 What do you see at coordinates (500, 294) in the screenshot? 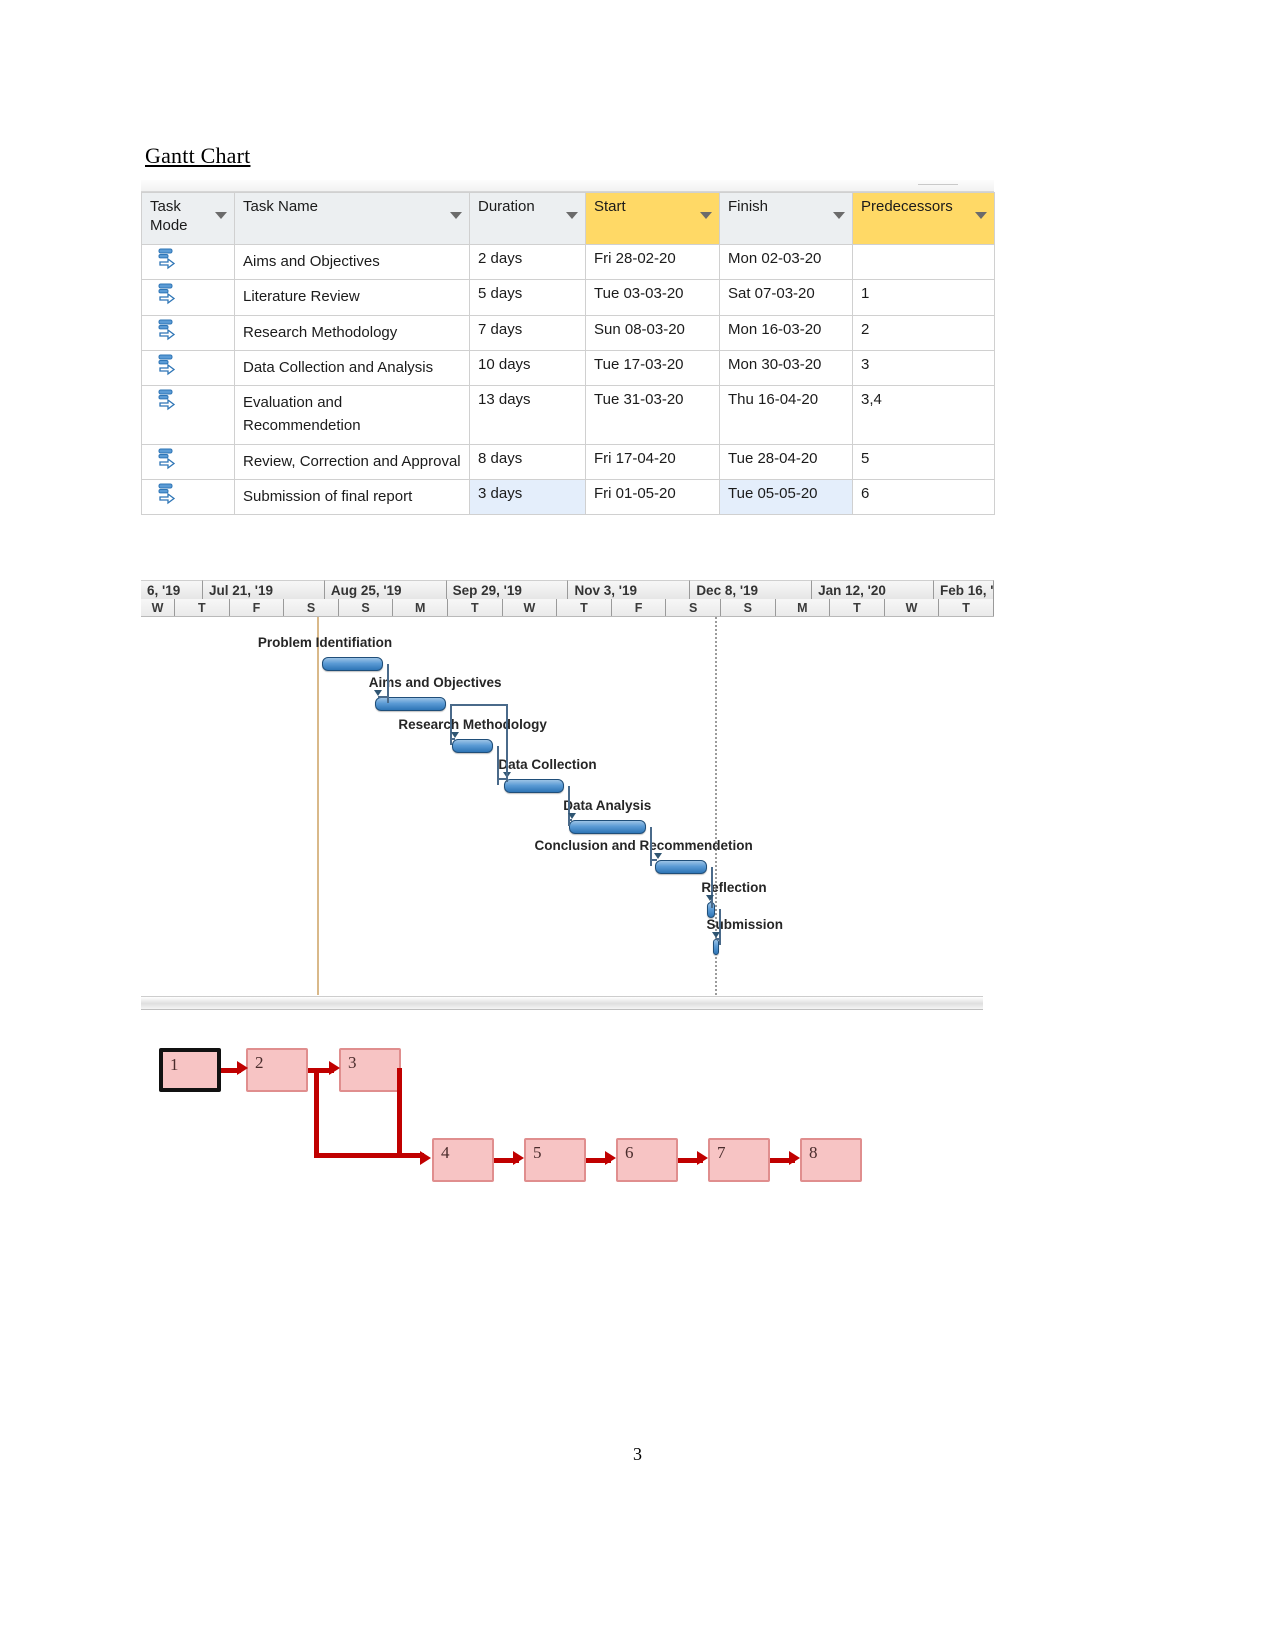
I see `duration-cell-text: 5 days` at bounding box center [500, 294].